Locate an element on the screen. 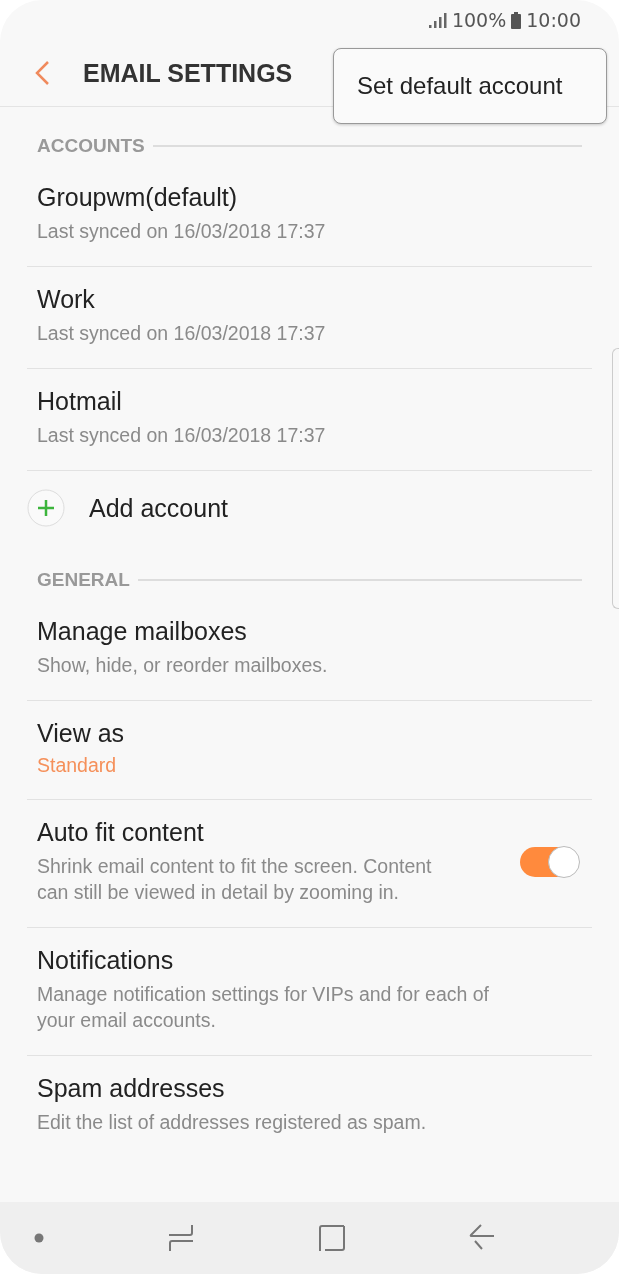 Image resolution: width=619 pixels, height=1274 pixels. item-title: Work is located at coordinates (309, 299).